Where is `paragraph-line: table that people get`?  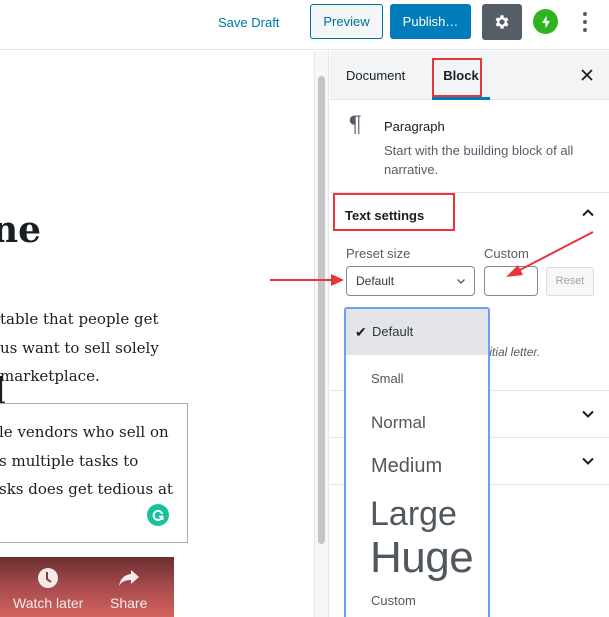 paragraph-line: table that people get is located at coordinates (79, 319).